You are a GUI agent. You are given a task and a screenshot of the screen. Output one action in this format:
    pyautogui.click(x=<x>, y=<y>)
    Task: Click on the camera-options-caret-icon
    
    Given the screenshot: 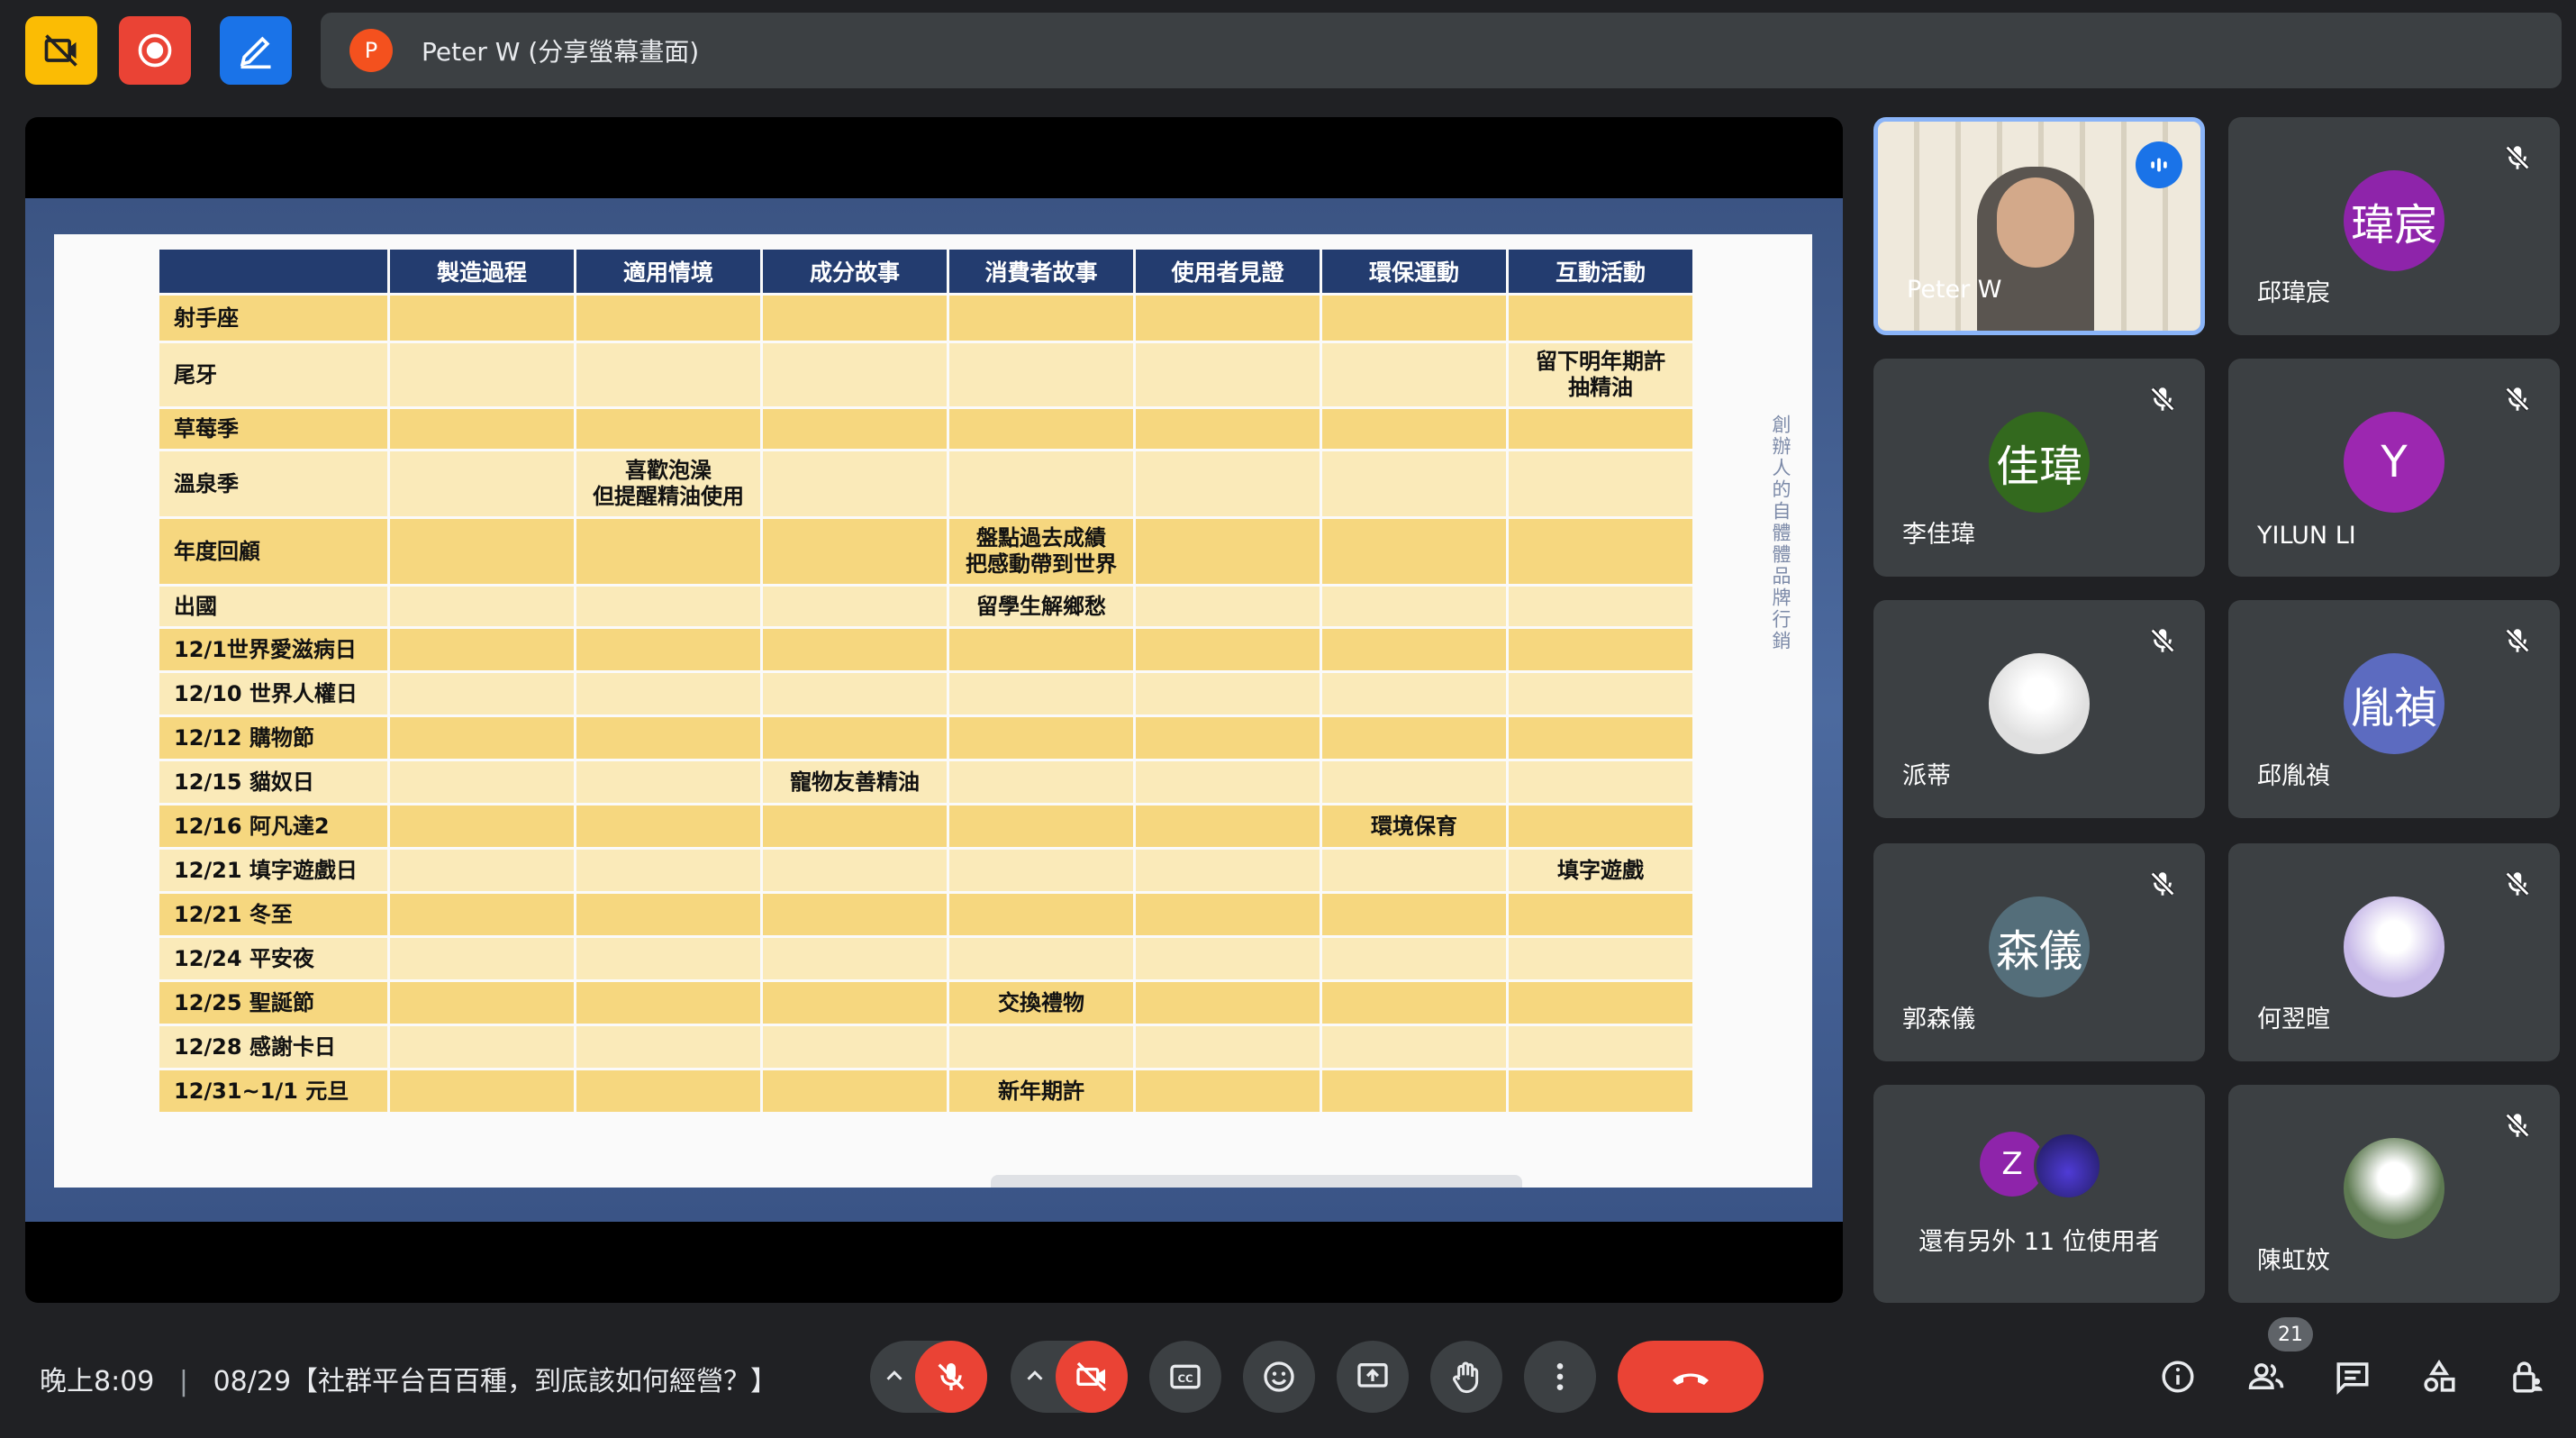 What is the action you would take?
    pyautogui.click(x=1034, y=1375)
    